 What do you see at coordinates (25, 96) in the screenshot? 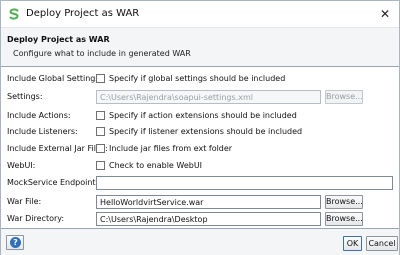
I see `settings-label: Settings:` at bounding box center [25, 96].